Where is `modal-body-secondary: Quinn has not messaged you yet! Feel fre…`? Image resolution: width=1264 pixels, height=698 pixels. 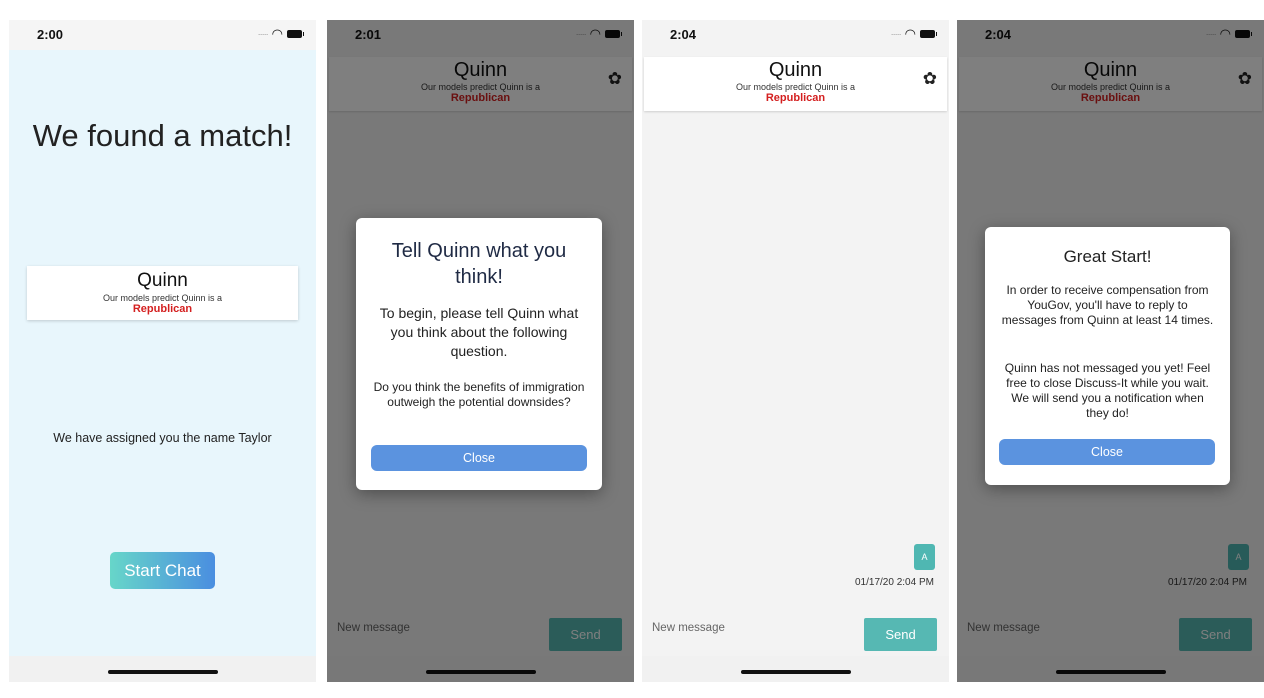 modal-body-secondary: Quinn has not messaged you yet! Feel fre… is located at coordinates (1107, 390).